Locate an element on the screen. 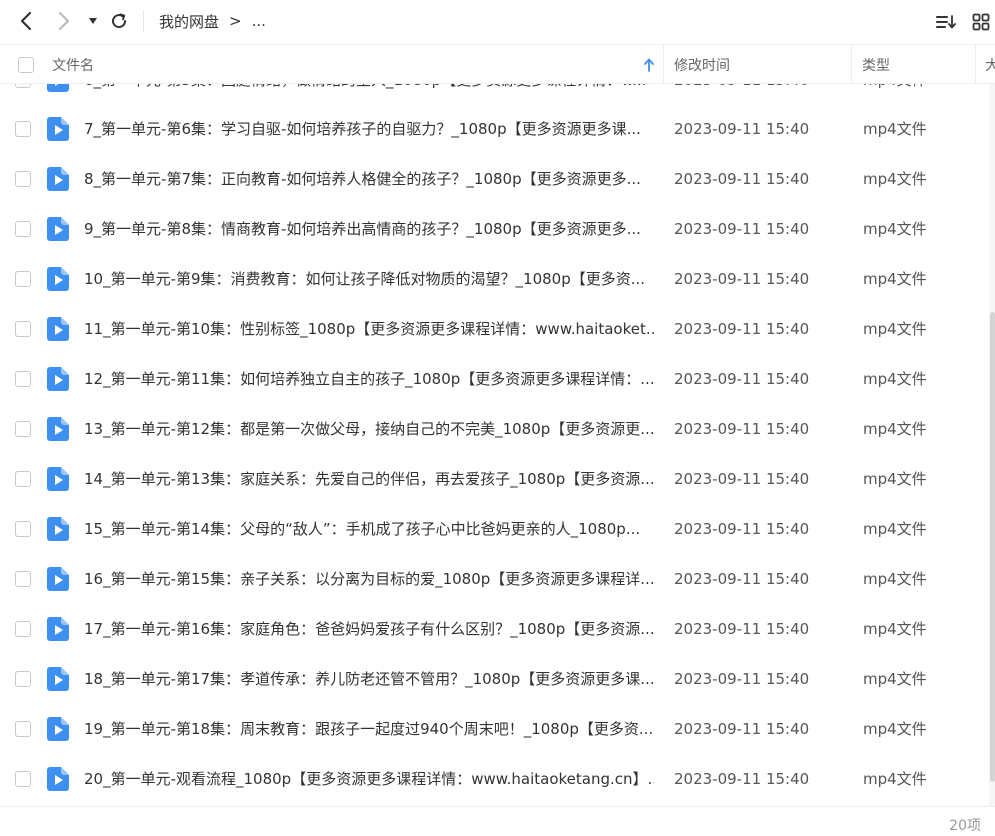 This screenshot has width=995, height=836. select-all-checkbox-cell is located at coordinates (26, 64).